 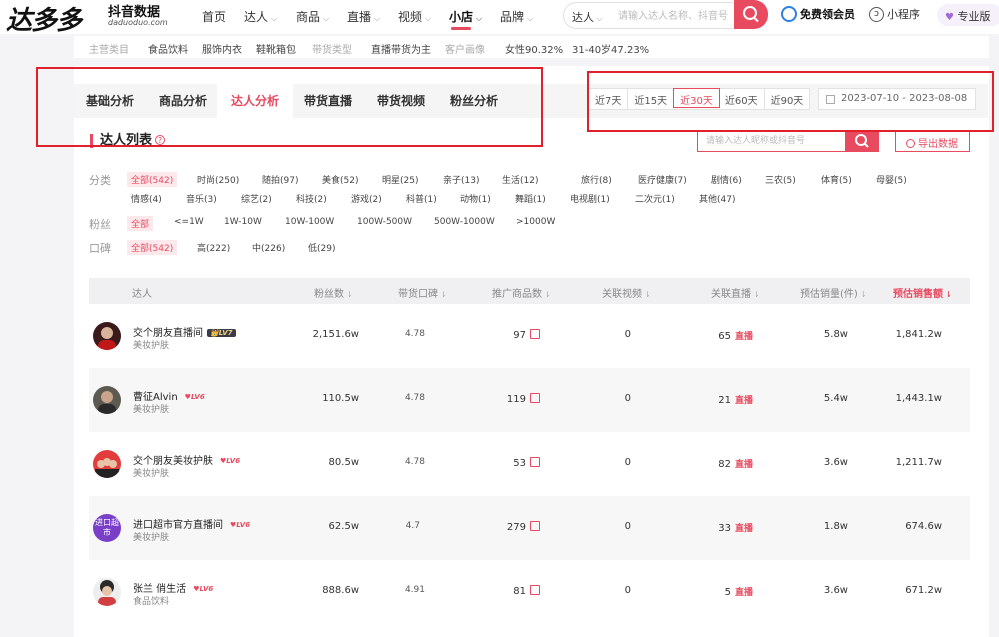 What do you see at coordinates (422, 292) in the screenshot?
I see `col-reputation: 带货口碑 ⇂` at bounding box center [422, 292].